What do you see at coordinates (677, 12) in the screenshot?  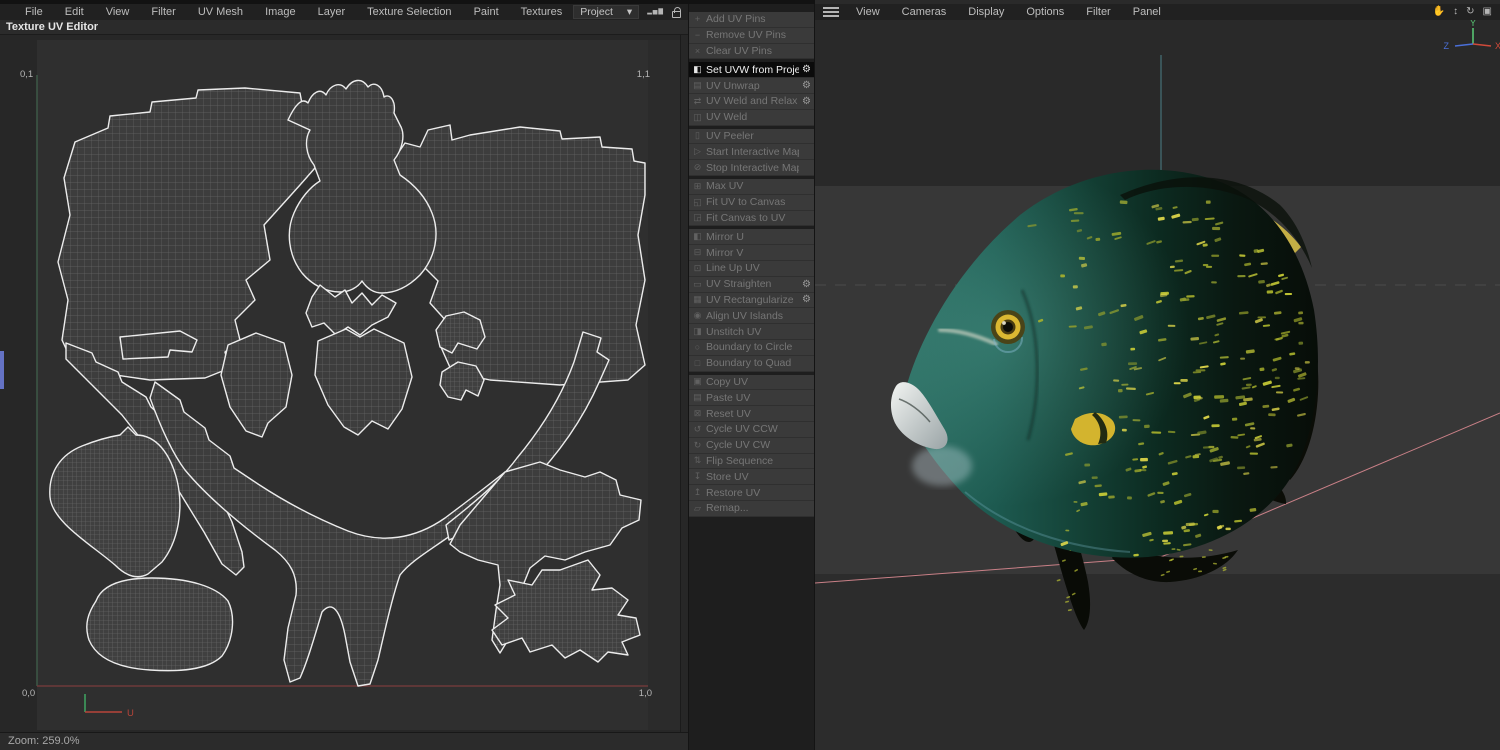 I see `lock-icon` at bounding box center [677, 12].